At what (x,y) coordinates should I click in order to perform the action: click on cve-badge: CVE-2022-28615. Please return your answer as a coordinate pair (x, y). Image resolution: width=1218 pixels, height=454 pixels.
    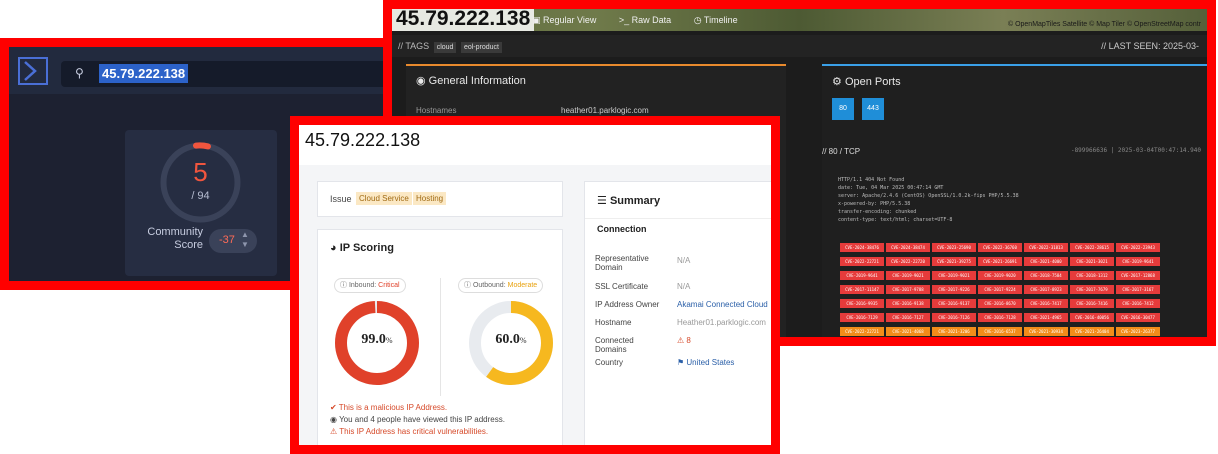
    Looking at the image, I should click on (1092, 247).